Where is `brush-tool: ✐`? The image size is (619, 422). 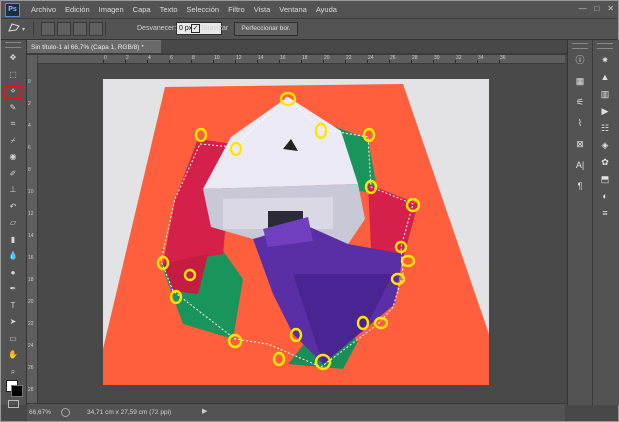 brush-tool: ✐ is located at coordinates (13, 173).